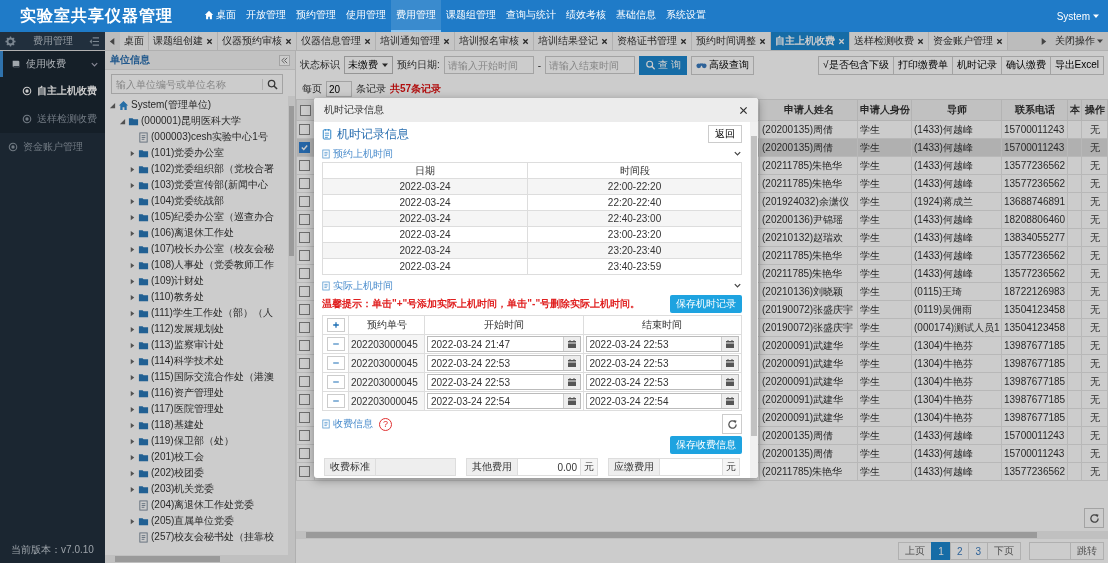 This screenshot has height=563, width=1108. Describe the element at coordinates (1025, 65) in the screenshot. I see `toolbar-button: 确认缴费` at that location.